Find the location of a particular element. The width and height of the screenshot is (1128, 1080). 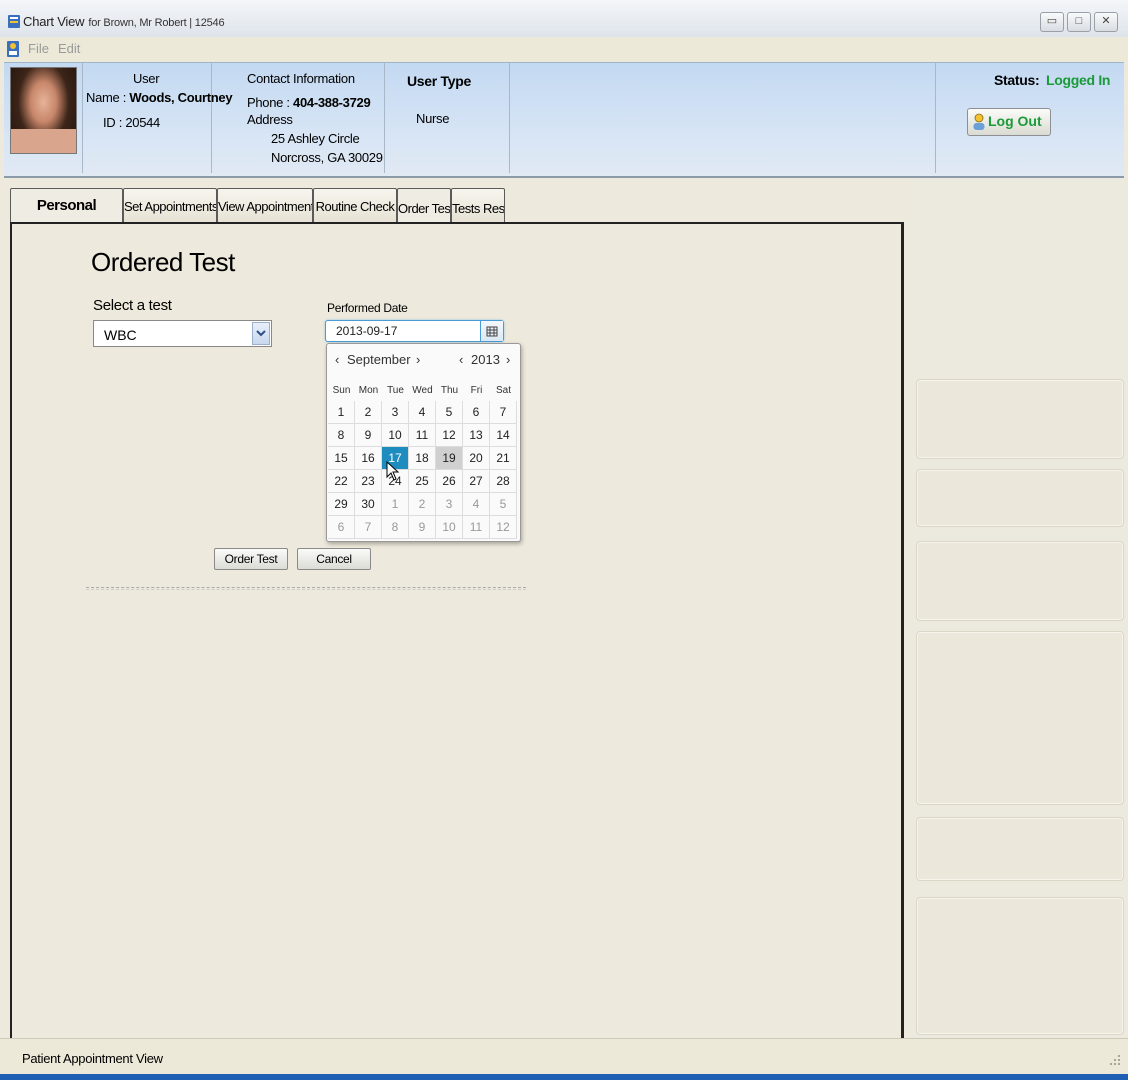

calendar-day: 19 is located at coordinates (449, 458).